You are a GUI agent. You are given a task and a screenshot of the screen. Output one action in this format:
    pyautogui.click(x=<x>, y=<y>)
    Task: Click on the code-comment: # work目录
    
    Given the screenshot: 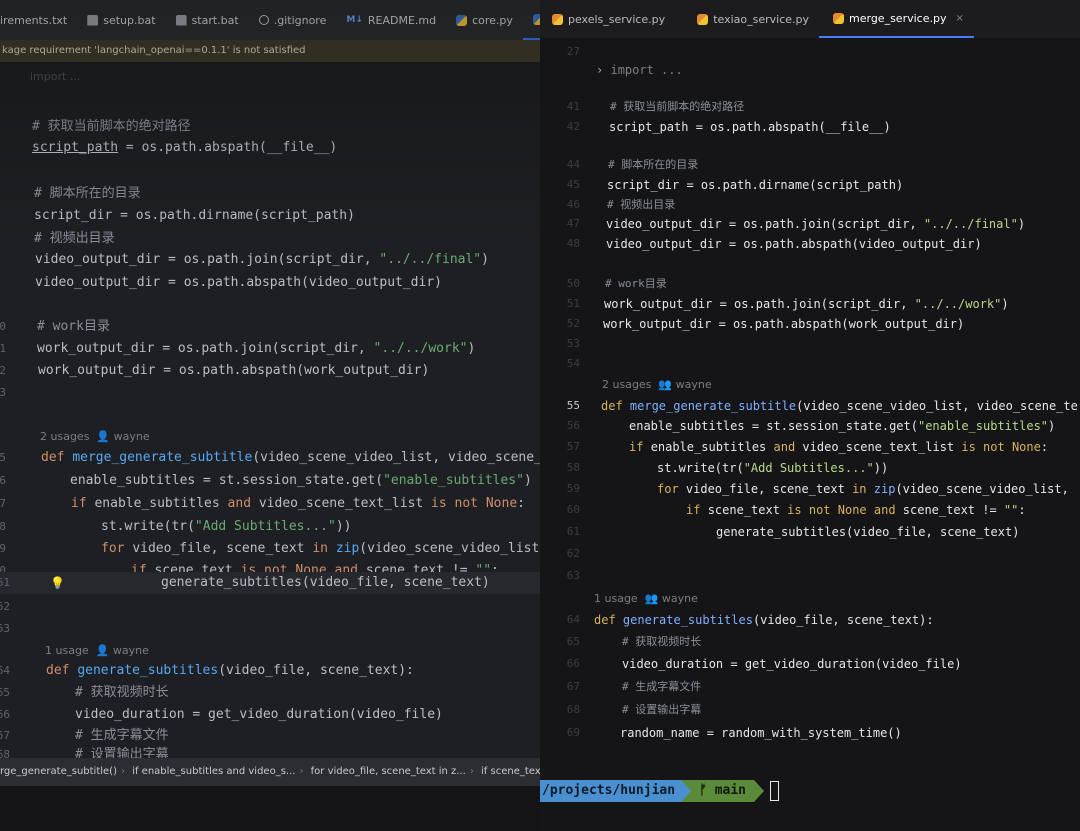 What is the action you would take?
    pyautogui.click(x=636, y=283)
    